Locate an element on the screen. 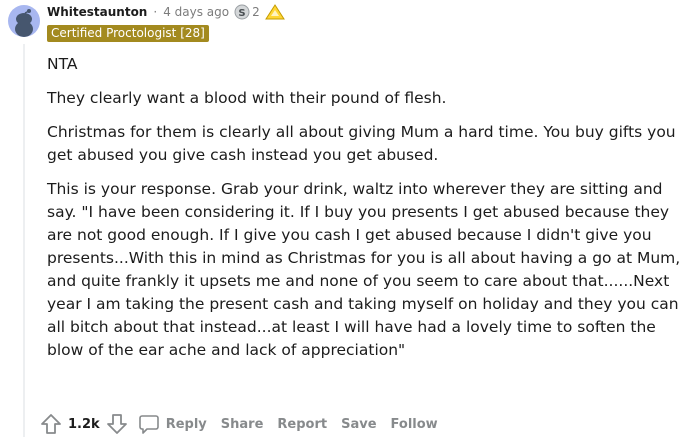 Image resolution: width=700 pixels, height=438 pixels. username: Whitestaunton is located at coordinates (97, 12).